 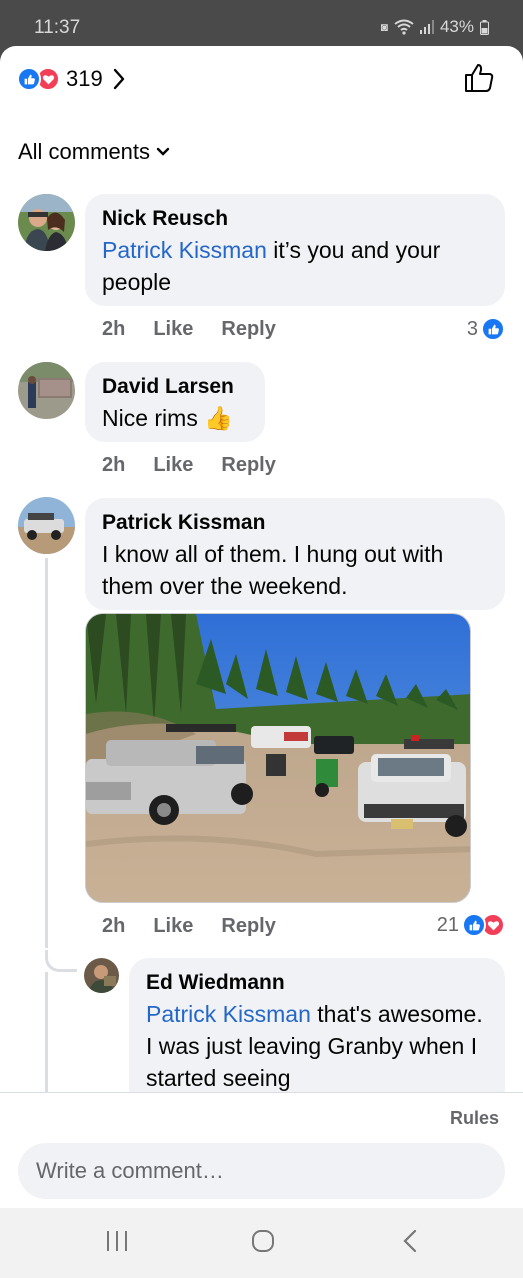 I want to click on wifi-icon, so click(x=404, y=27).